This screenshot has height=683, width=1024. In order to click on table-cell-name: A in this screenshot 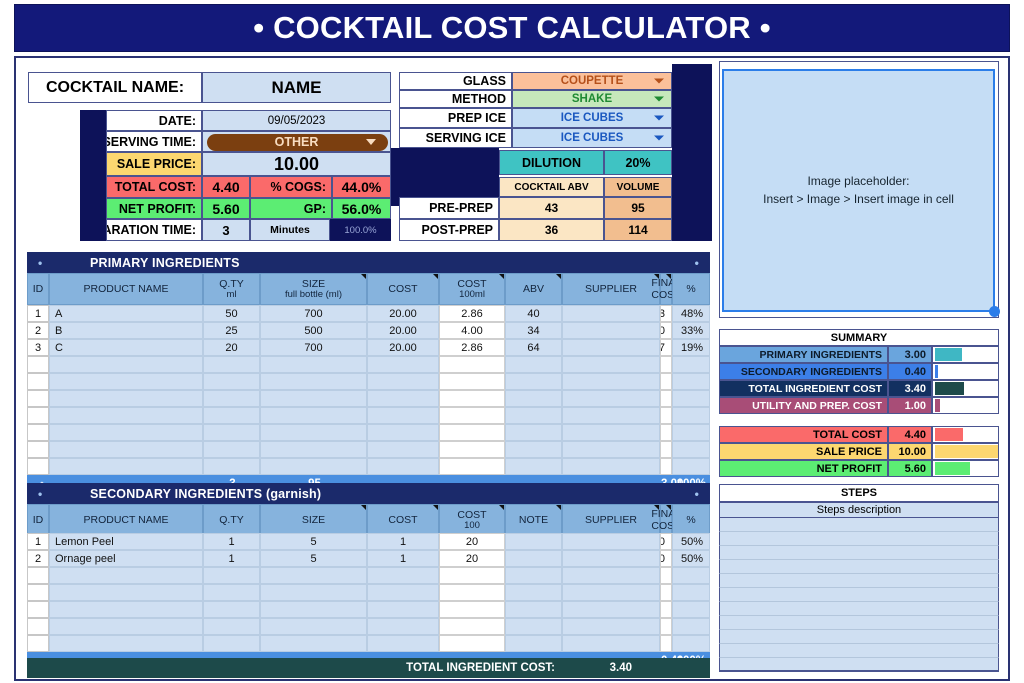, I will do `click(126, 313)`.